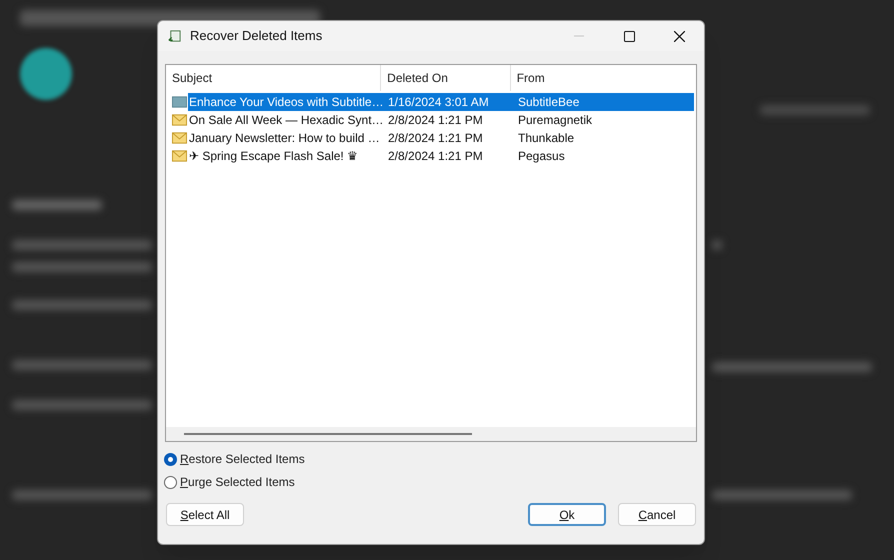  I want to click on table-row: January Newsletter: How to build … 2/8/2024 1:21 PM Thunkable, so click(441, 138).